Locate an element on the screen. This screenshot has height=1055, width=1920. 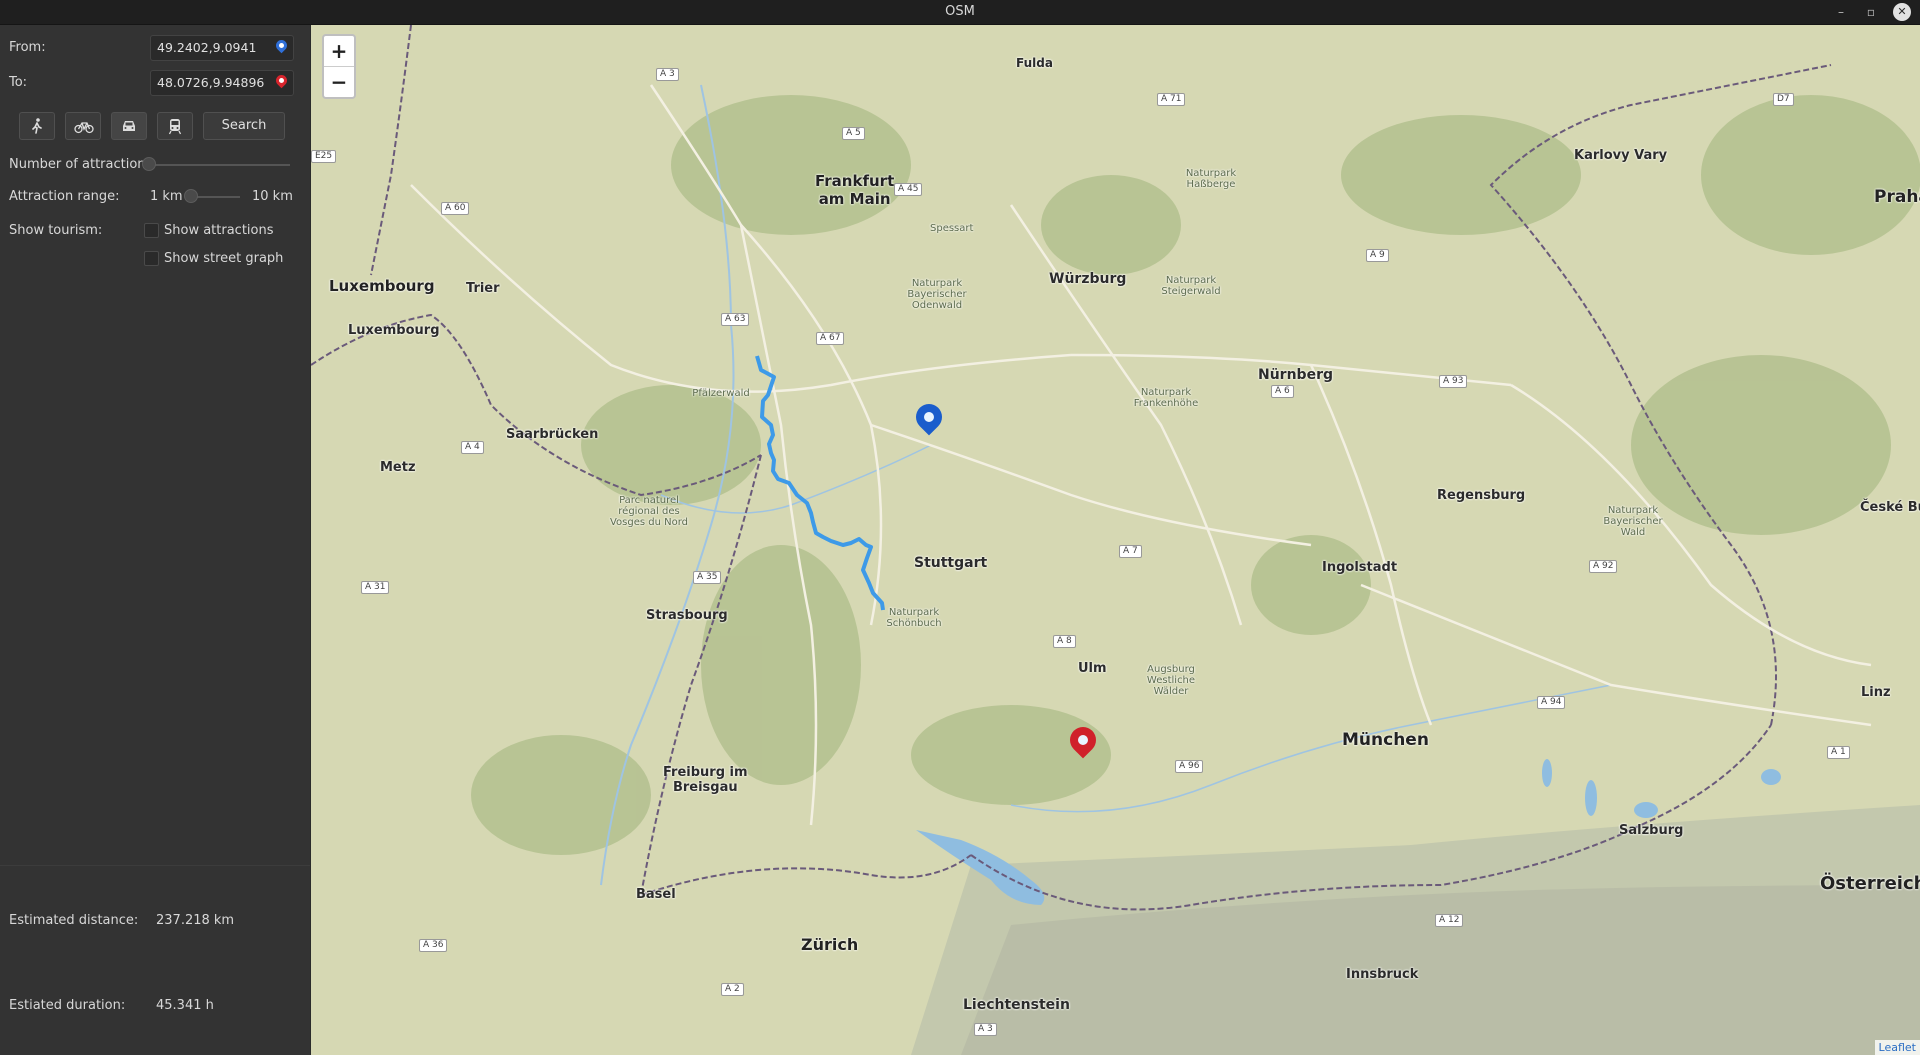
city-label-nurnberg: Nürnberg is located at coordinates (1295, 375).